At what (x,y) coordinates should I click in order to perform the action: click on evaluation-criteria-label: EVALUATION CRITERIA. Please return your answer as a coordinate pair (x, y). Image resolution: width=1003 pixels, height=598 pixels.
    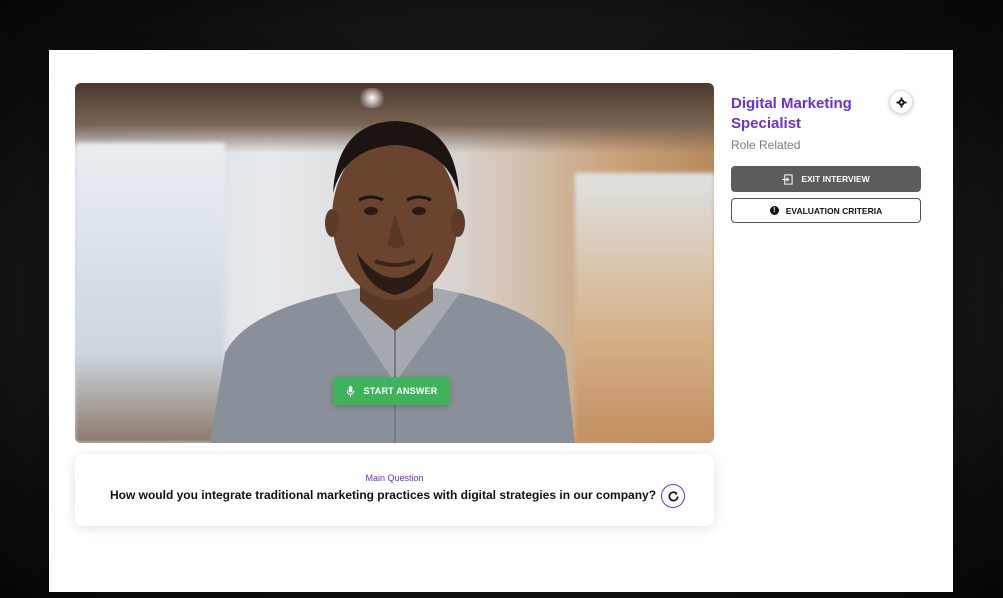
    Looking at the image, I should click on (834, 210).